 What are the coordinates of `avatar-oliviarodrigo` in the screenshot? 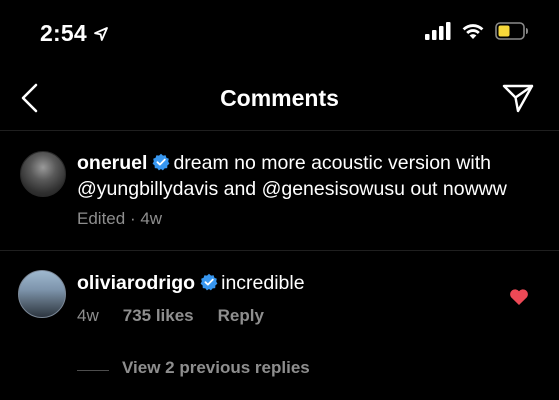 It's located at (42, 294).